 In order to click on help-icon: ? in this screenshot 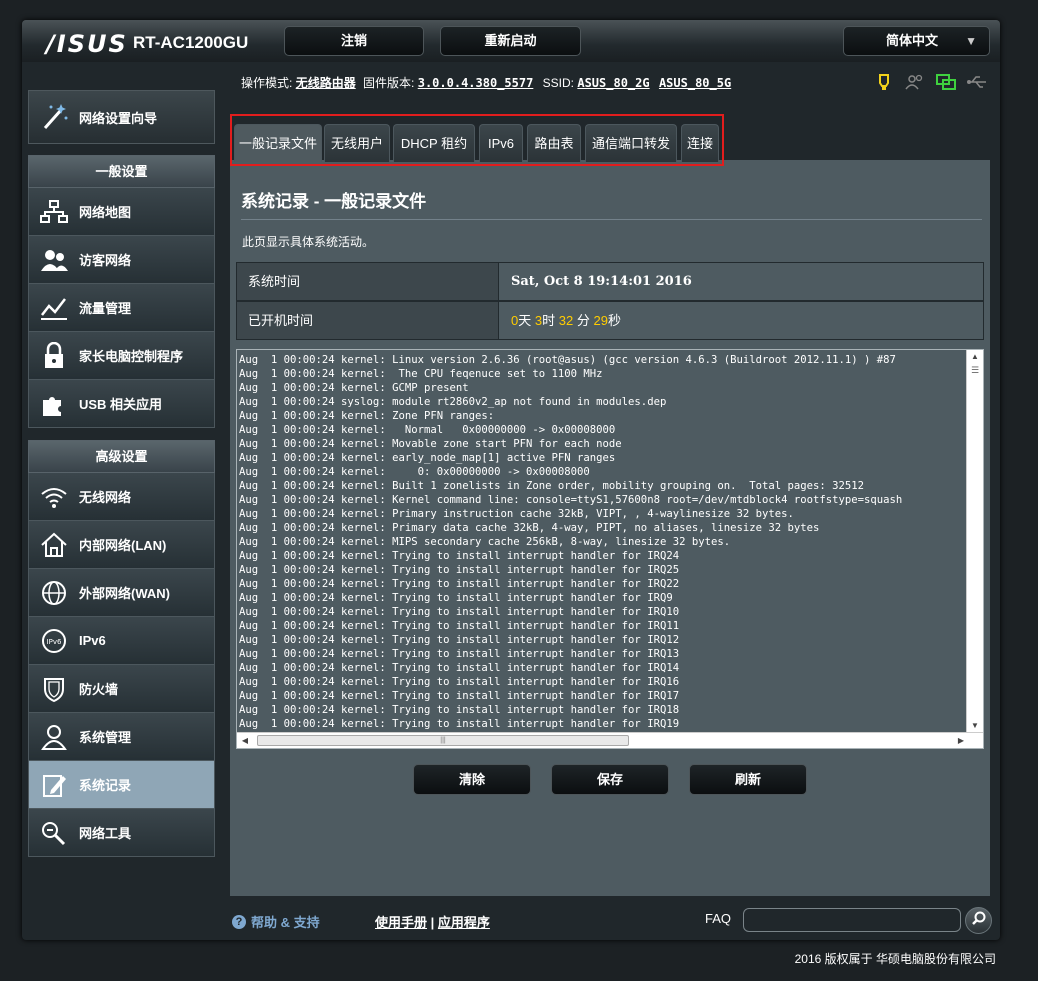, I will do `click(239, 921)`.